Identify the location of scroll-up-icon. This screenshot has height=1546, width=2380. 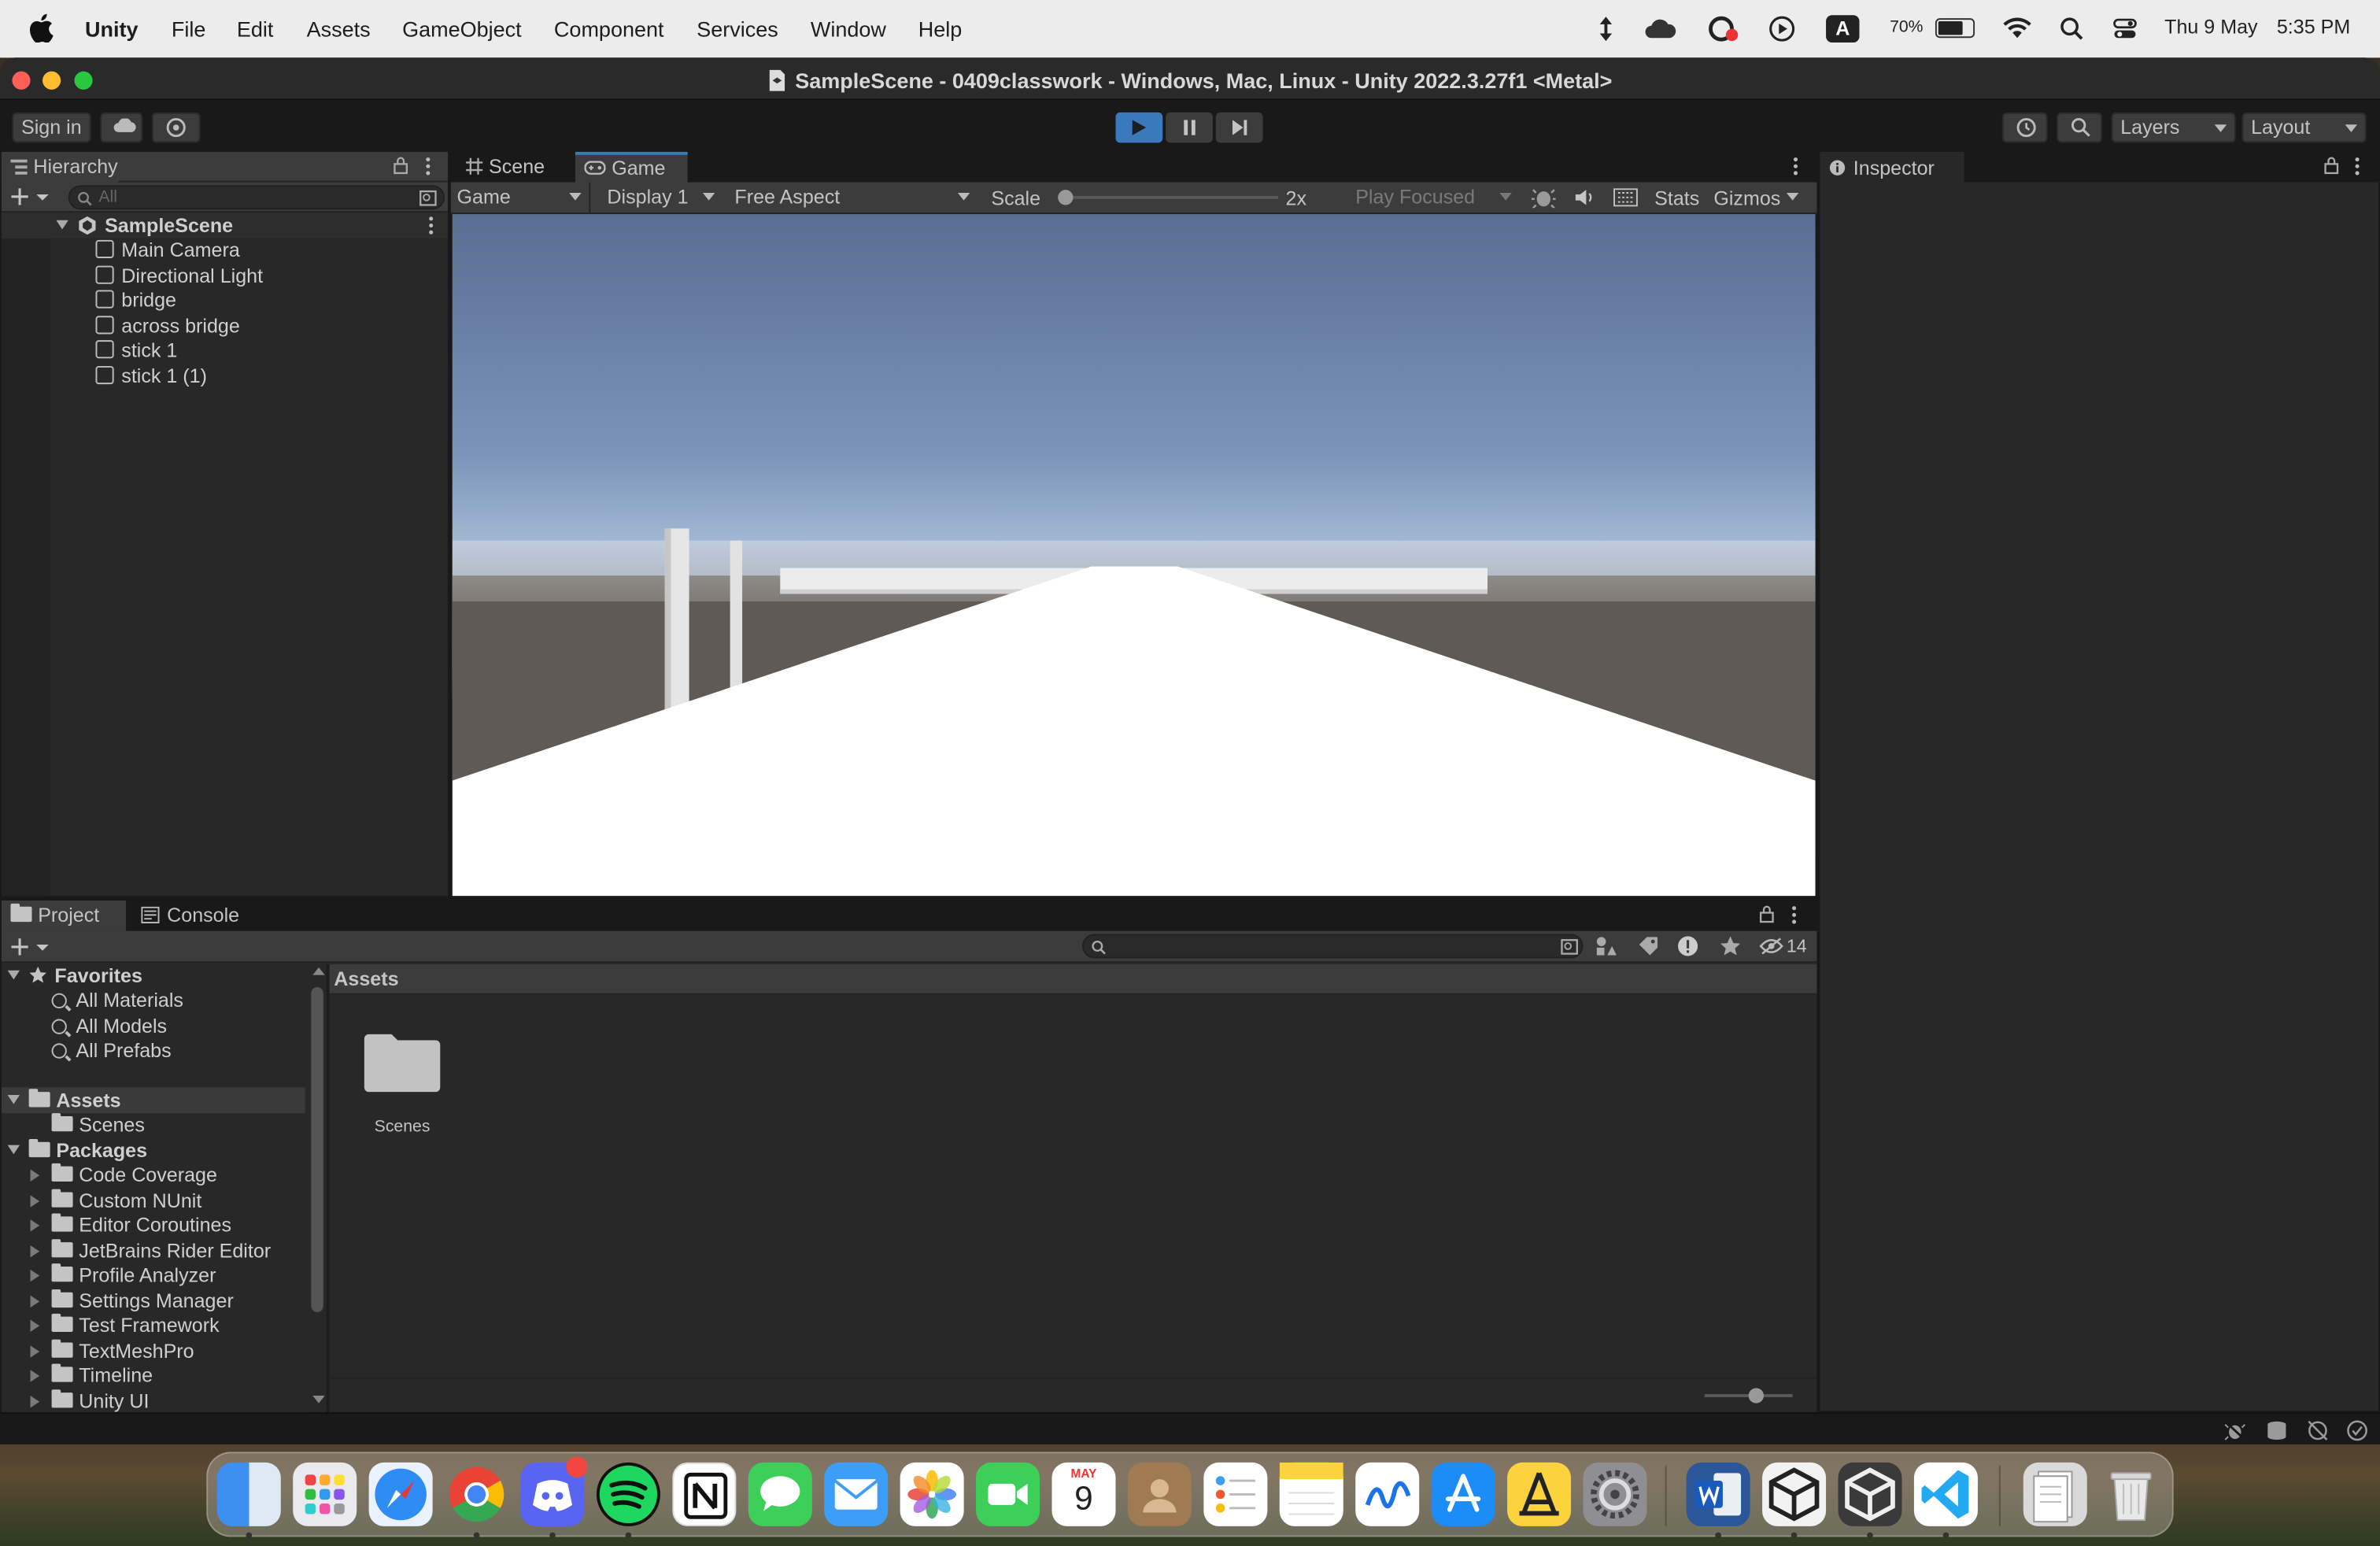
(318, 971).